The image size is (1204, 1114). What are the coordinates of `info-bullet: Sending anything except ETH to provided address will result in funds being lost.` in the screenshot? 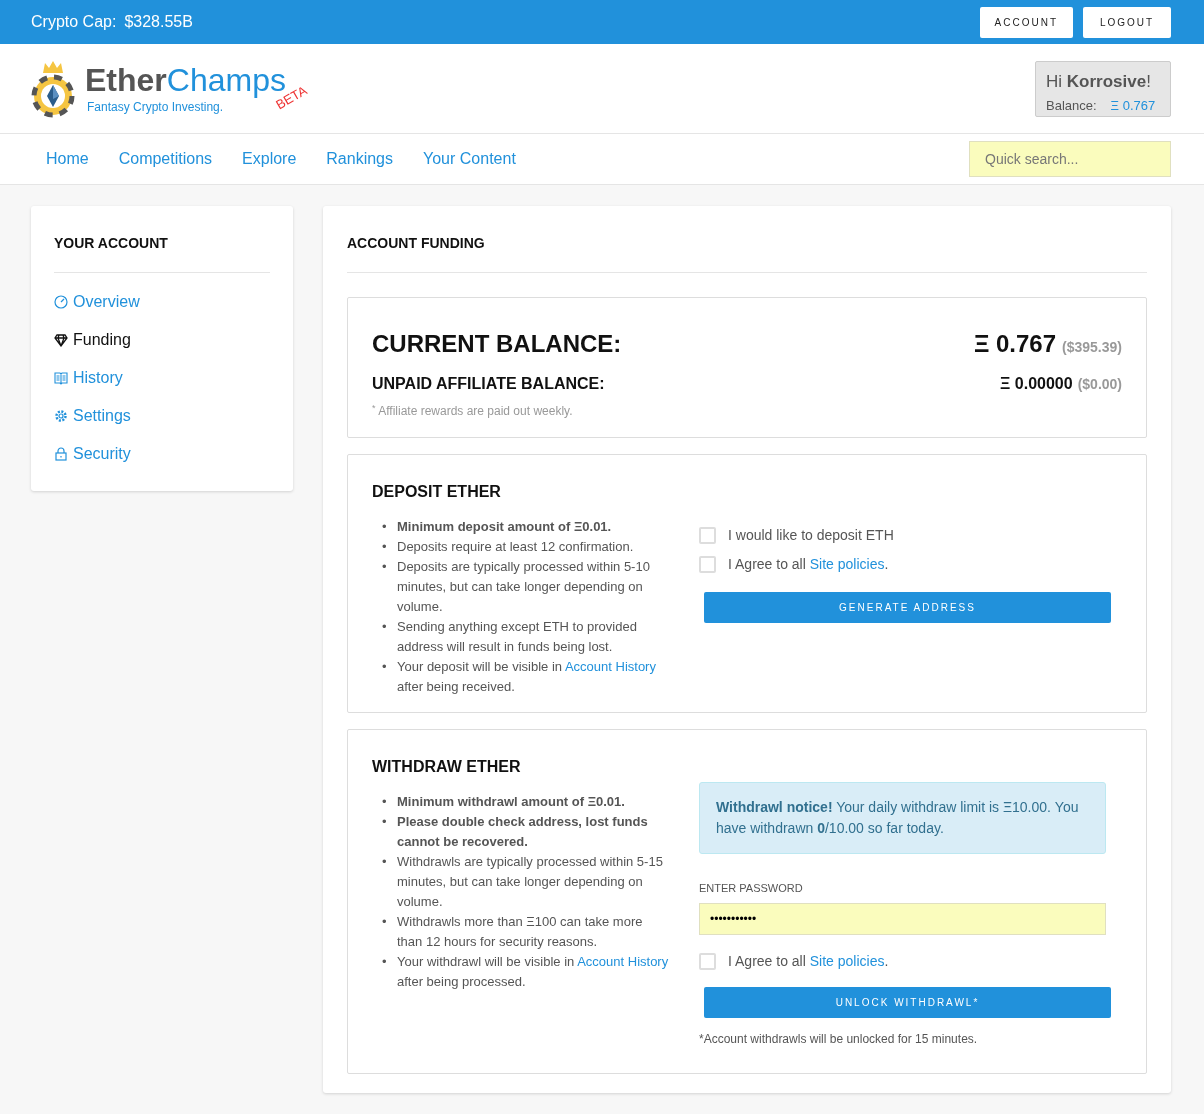 It's located at (517, 637).